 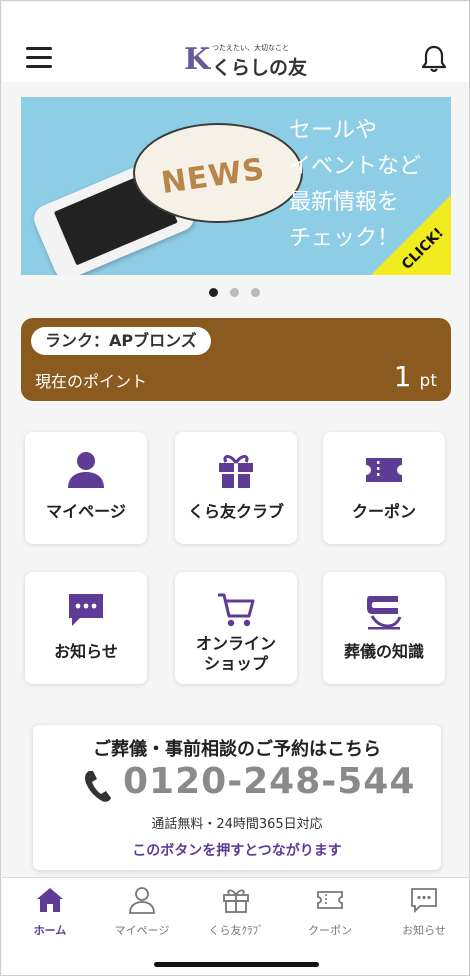 What do you see at coordinates (384, 613) in the screenshot?
I see `book-icon` at bounding box center [384, 613].